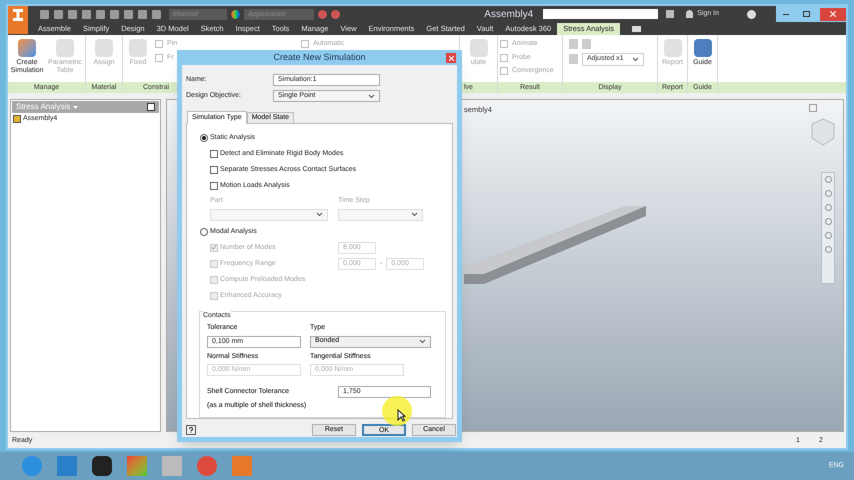  I want to click on taskbar-app-icon, so click(102, 466).